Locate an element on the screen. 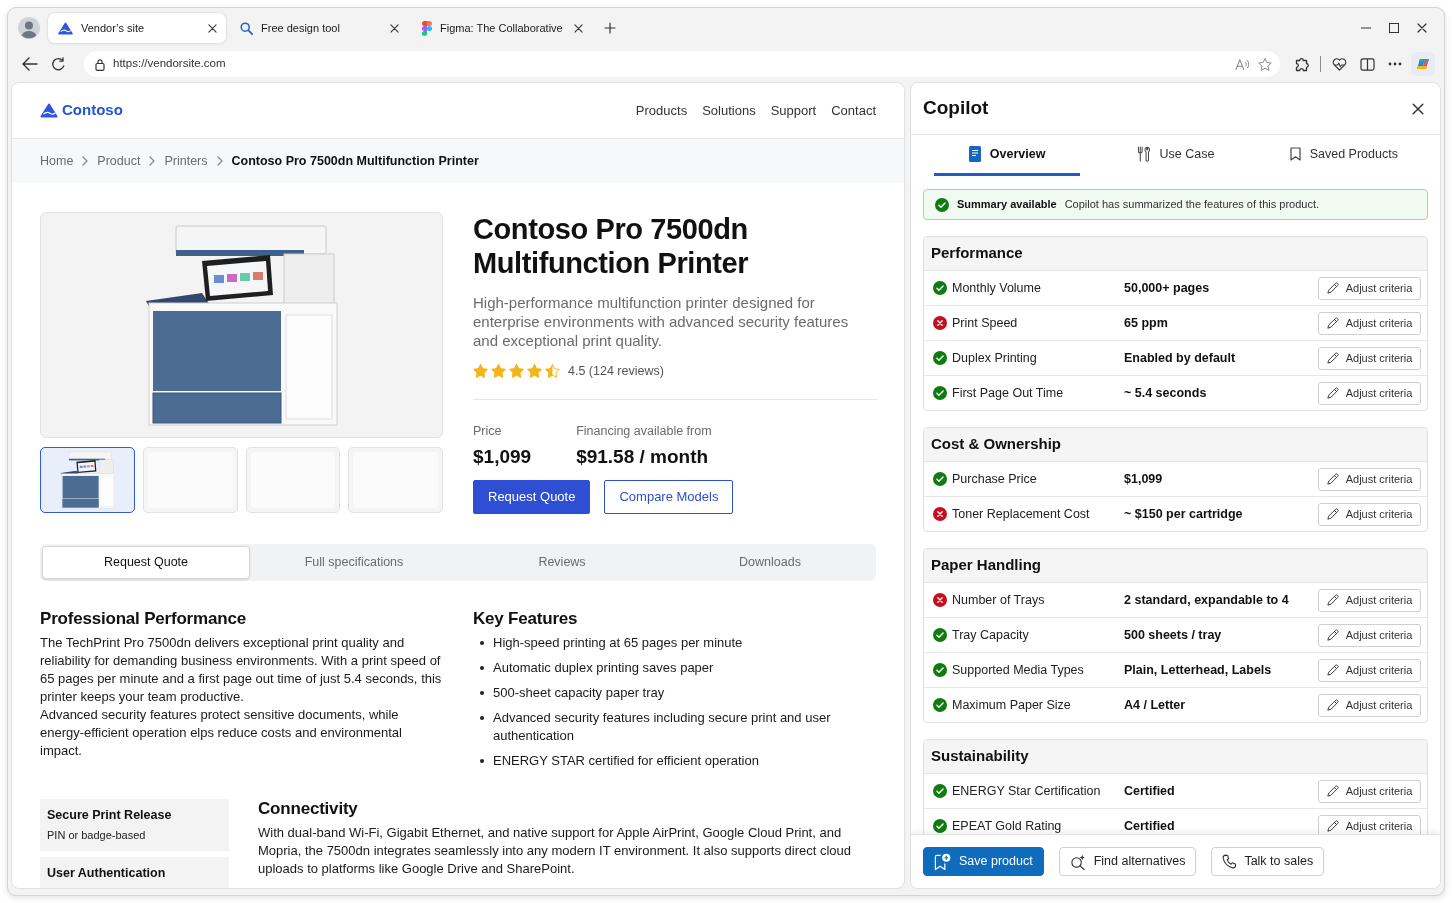 The width and height of the screenshot is (1452, 903). tab: Reviews is located at coordinates (562, 562).